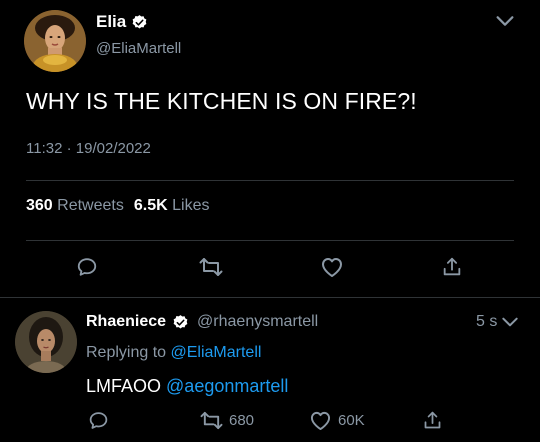  I want to click on rhaeniece-avatar, so click(46, 342).